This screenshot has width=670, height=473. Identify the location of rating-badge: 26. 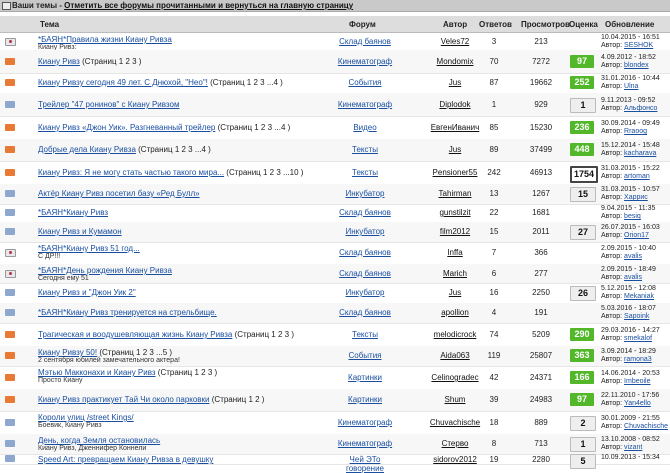
(583, 293).